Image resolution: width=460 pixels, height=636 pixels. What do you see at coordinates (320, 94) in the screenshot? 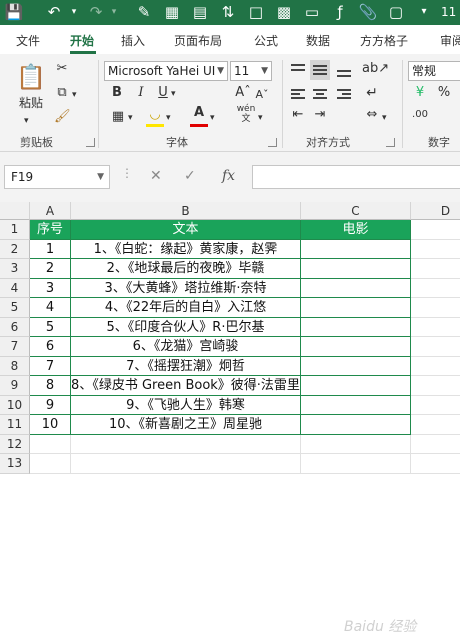
I see `align-center-icon` at bounding box center [320, 94].